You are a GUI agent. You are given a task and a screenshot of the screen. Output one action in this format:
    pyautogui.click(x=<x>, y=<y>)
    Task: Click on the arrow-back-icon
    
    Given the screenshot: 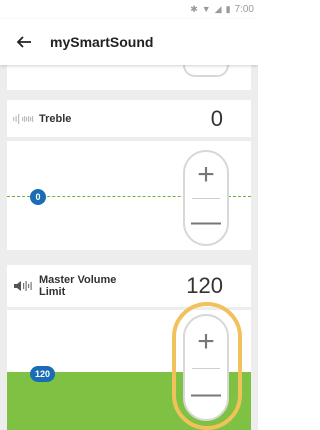 What is the action you would take?
    pyautogui.click(x=23, y=42)
    